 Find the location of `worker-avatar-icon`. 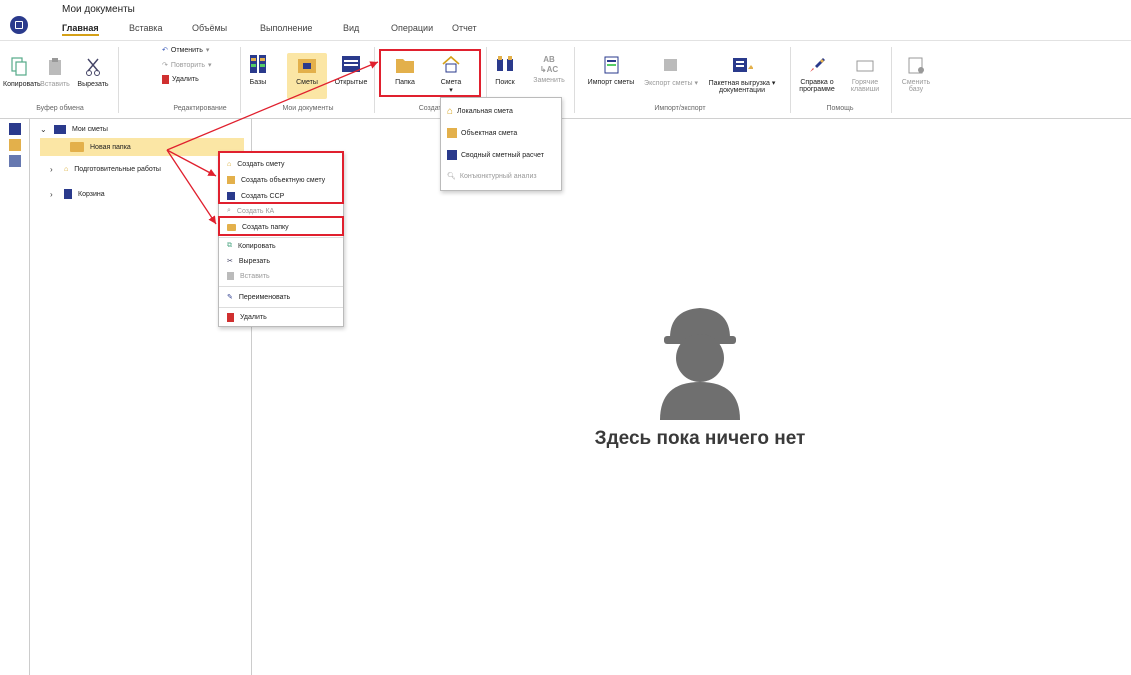

worker-avatar-icon is located at coordinates (700, 364).